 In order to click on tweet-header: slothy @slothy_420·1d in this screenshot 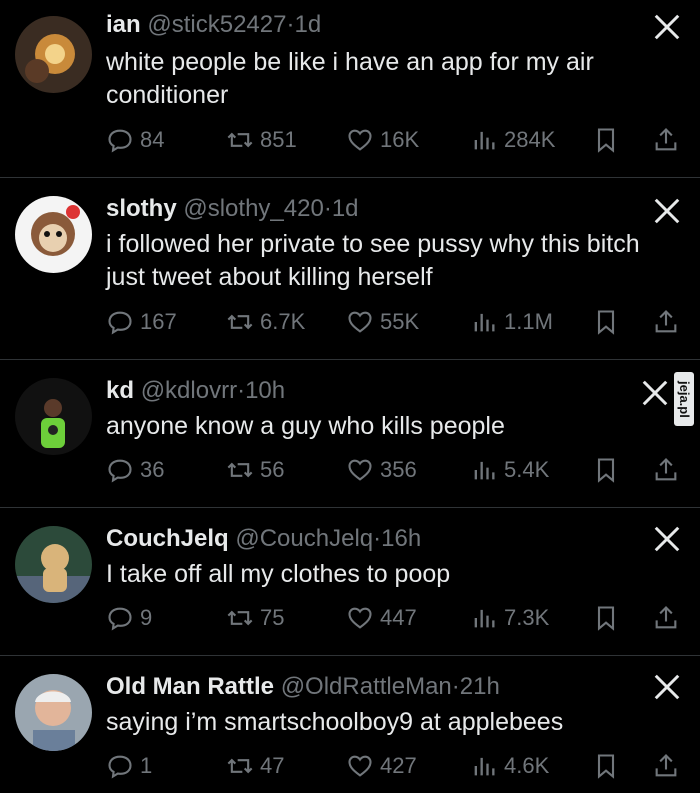, I will do `click(232, 209)`.